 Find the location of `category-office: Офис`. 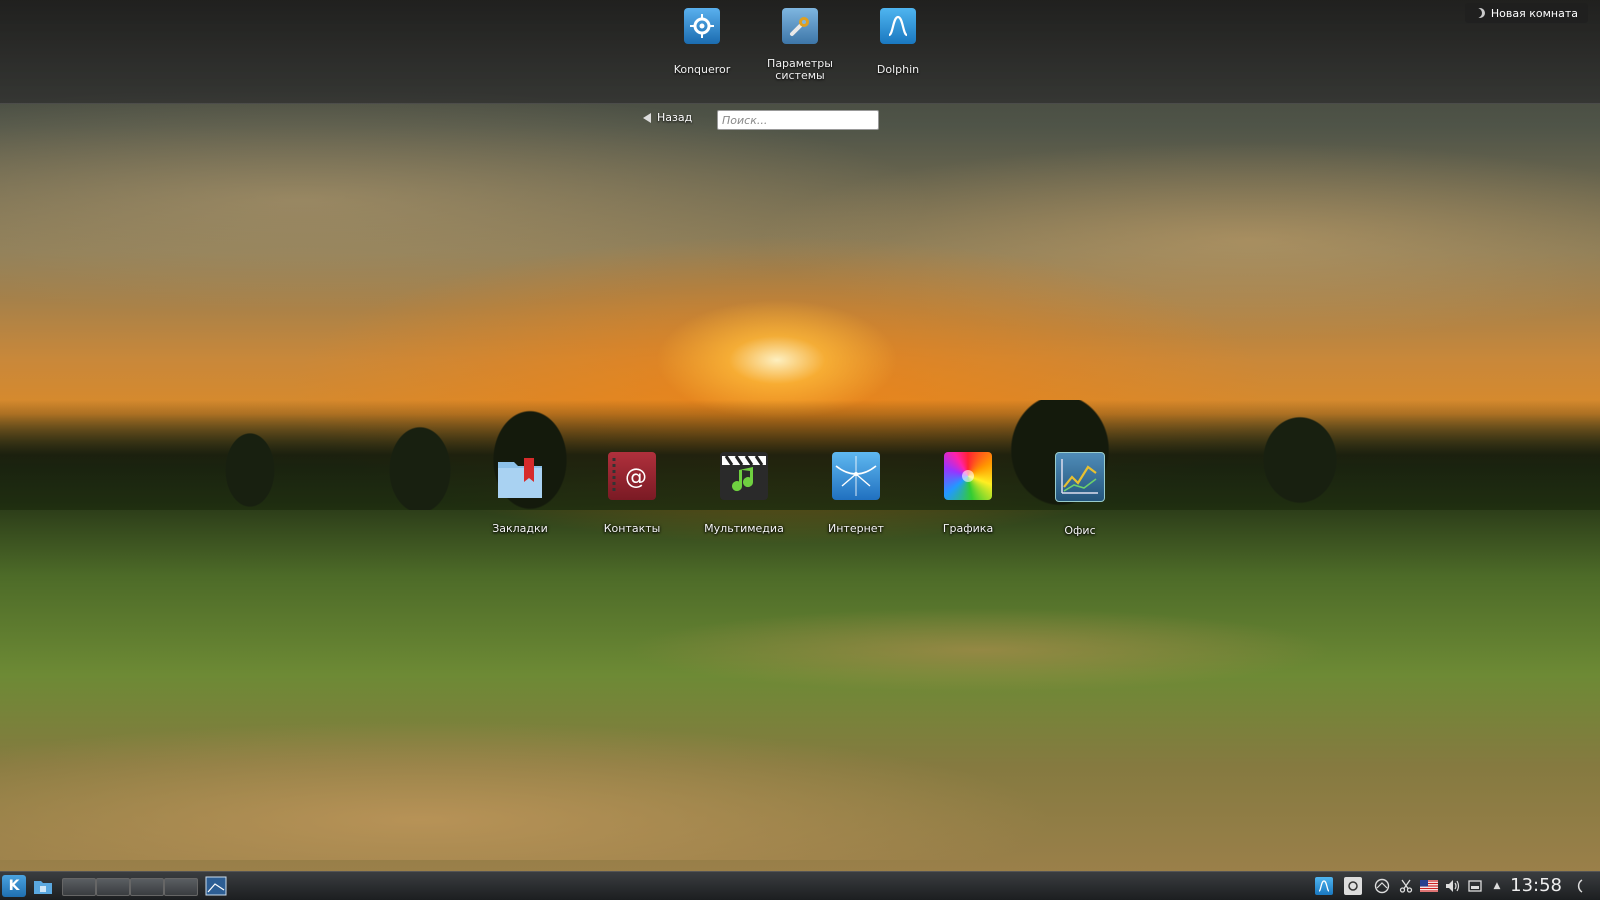

category-office: Офис is located at coordinates (1080, 494).